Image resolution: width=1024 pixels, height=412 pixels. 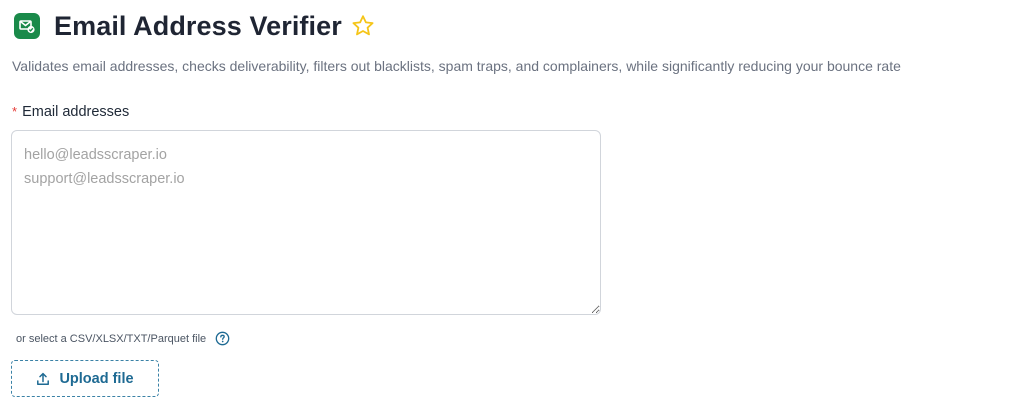 I want to click on email-addresses-label-text: Email addresses, so click(x=76, y=112).